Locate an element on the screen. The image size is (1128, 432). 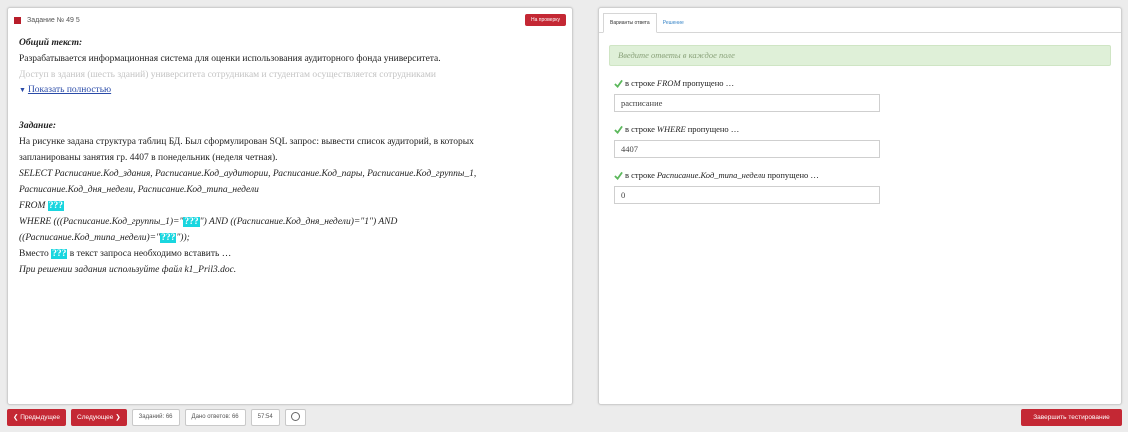
tab-answer-options: Варианты ответа is located at coordinates (630, 23).